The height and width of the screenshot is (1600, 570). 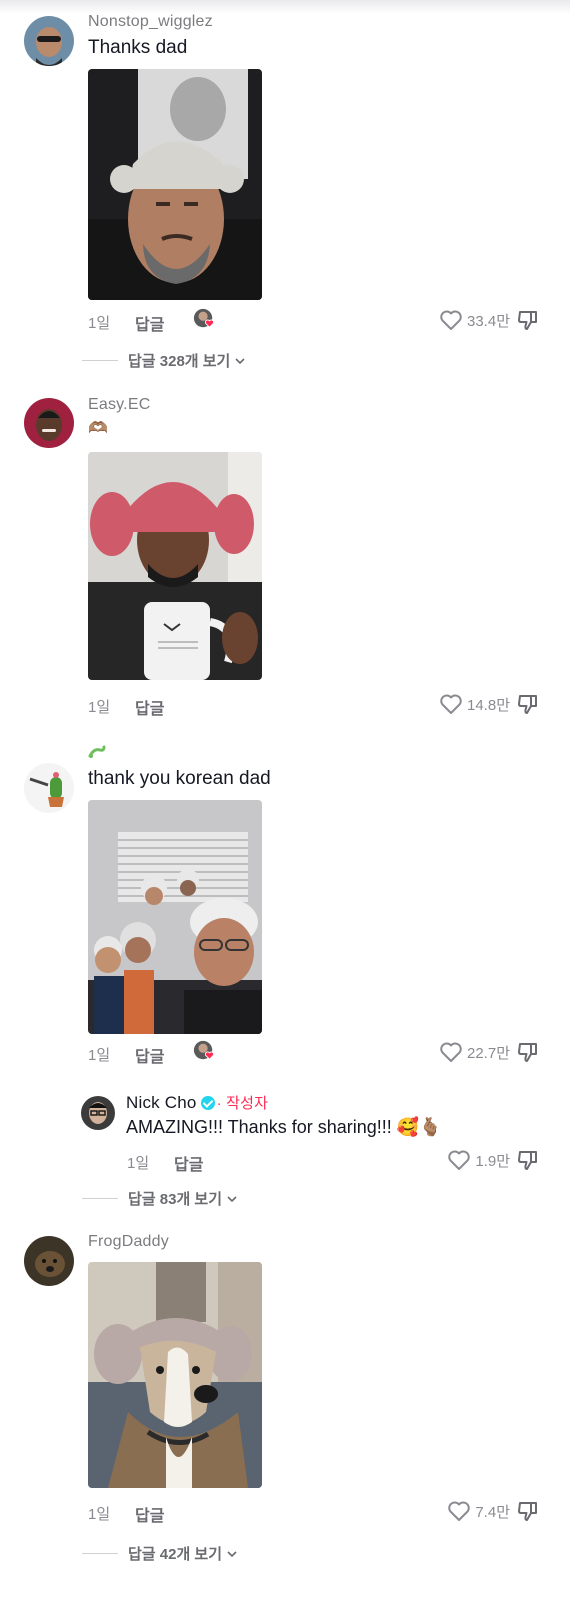 What do you see at coordinates (179, 361) in the screenshot?
I see `view-replies-label: 답글 328개 보기` at bounding box center [179, 361].